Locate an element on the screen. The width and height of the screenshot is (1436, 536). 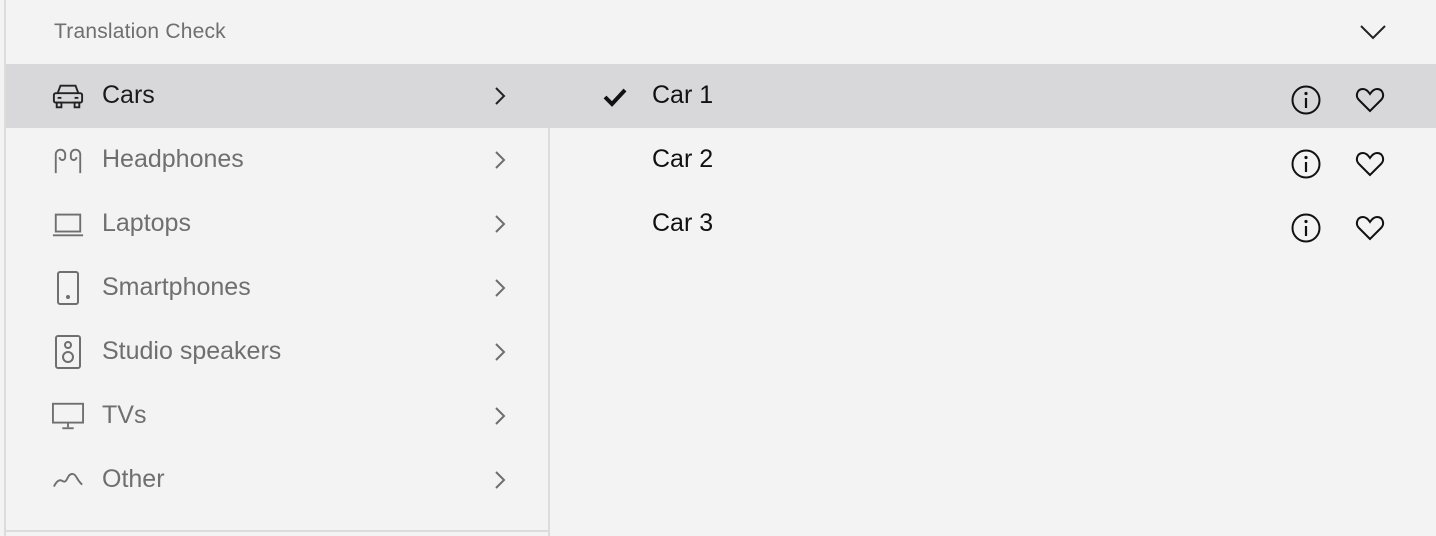
category-label: TVs is located at coordinates (124, 415).